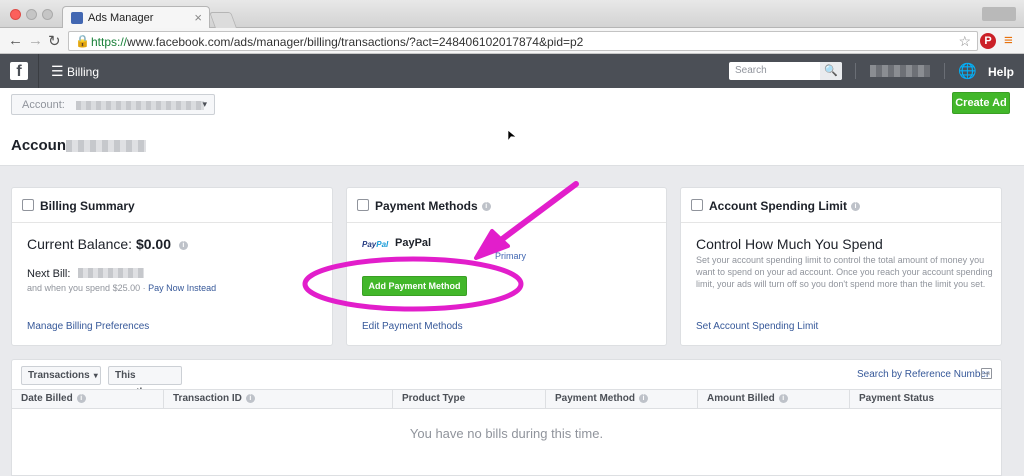 The width and height of the screenshot is (1024, 476). I want to click on account-selector: Account: ▾, so click(113, 104).